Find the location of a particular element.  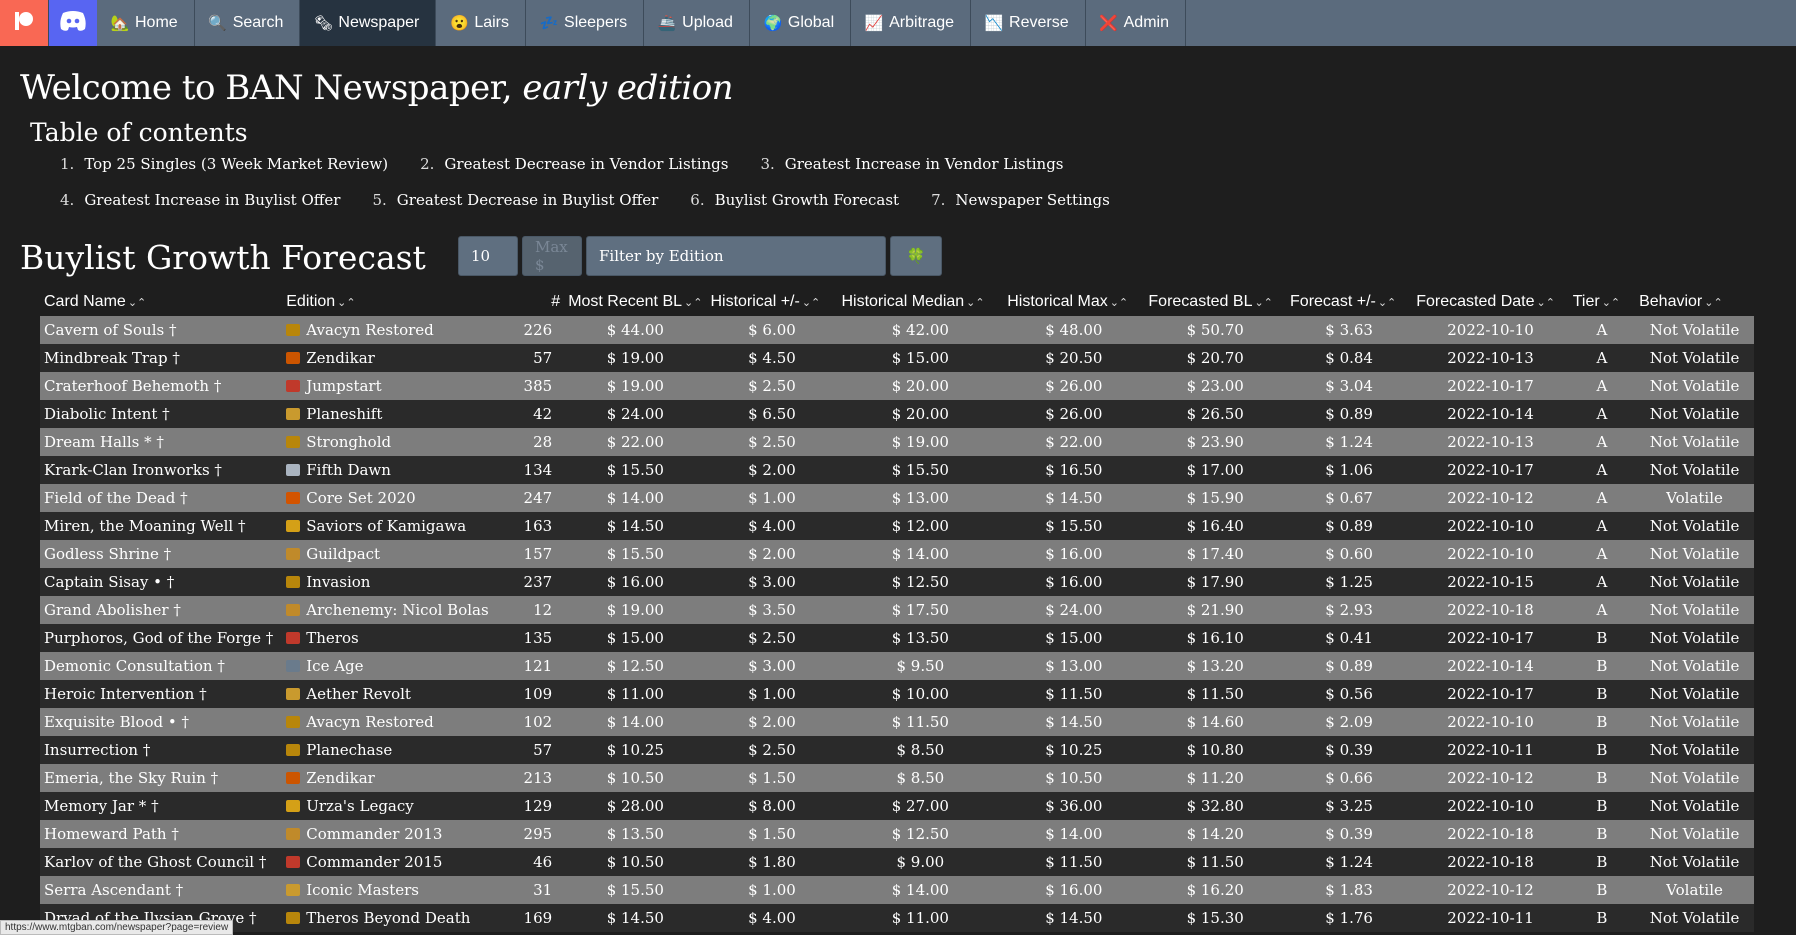

nav-search: 🔍 Search is located at coordinates (248, 23).